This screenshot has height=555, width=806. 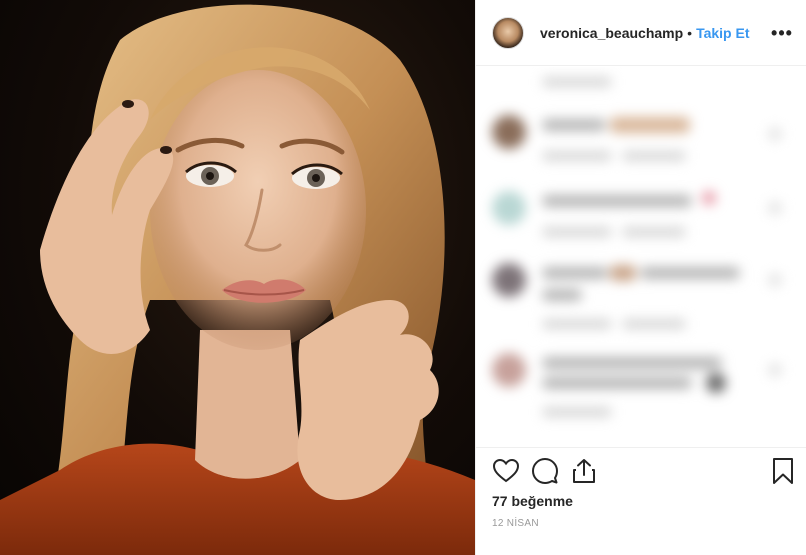 I want to click on heart-outline-icon, so click(x=506, y=471).